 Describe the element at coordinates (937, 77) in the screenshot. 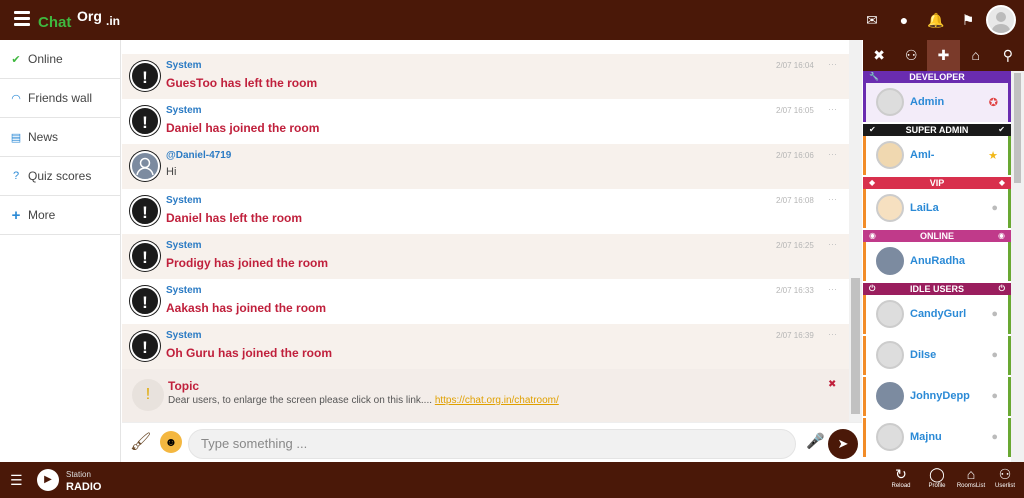

I see `rank-label: DEVELOPER` at that location.